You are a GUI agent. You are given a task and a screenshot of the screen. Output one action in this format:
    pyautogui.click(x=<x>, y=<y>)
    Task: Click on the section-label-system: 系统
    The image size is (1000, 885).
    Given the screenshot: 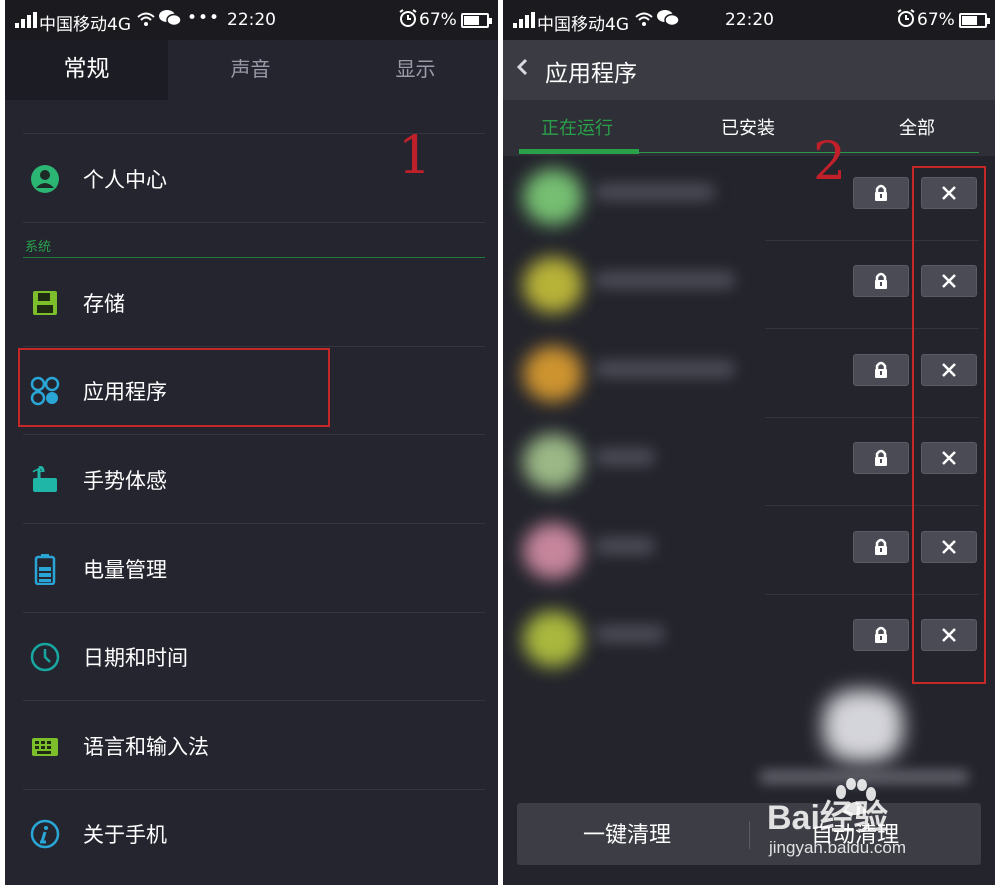 What is the action you would take?
    pyautogui.click(x=38, y=247)
    